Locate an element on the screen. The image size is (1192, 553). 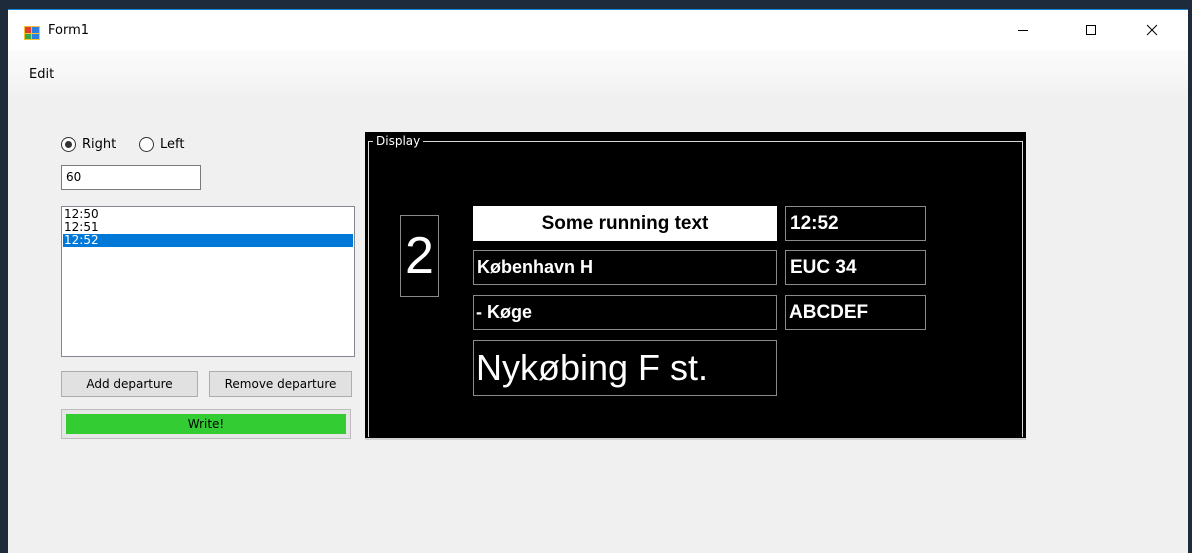
minimize-button is located at coordinates (1023, 30).